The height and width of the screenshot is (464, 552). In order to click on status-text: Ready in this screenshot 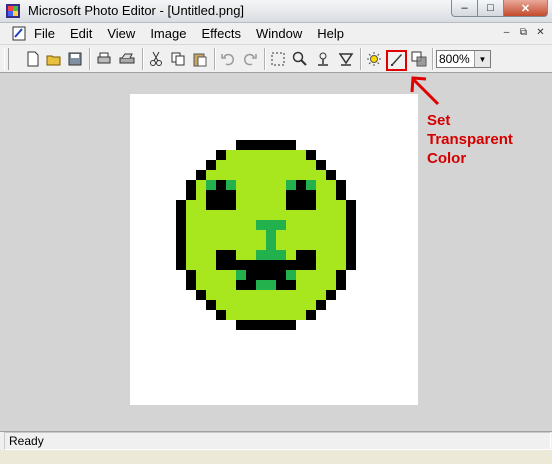, I will do `click(26, 441)`.